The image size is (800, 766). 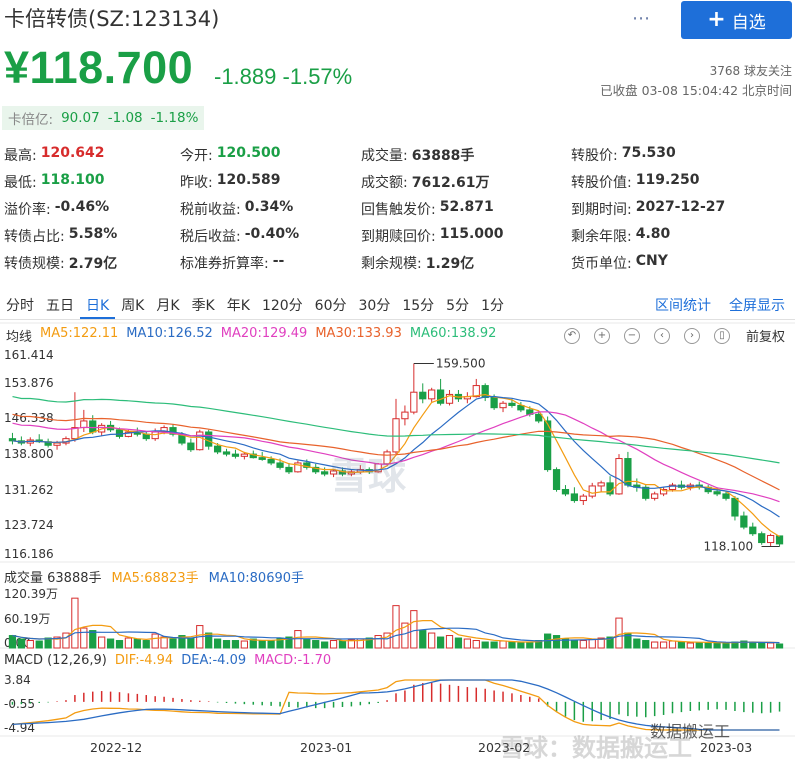 I want to click on high-price-label: 159.500, so click(x=461, y=363).